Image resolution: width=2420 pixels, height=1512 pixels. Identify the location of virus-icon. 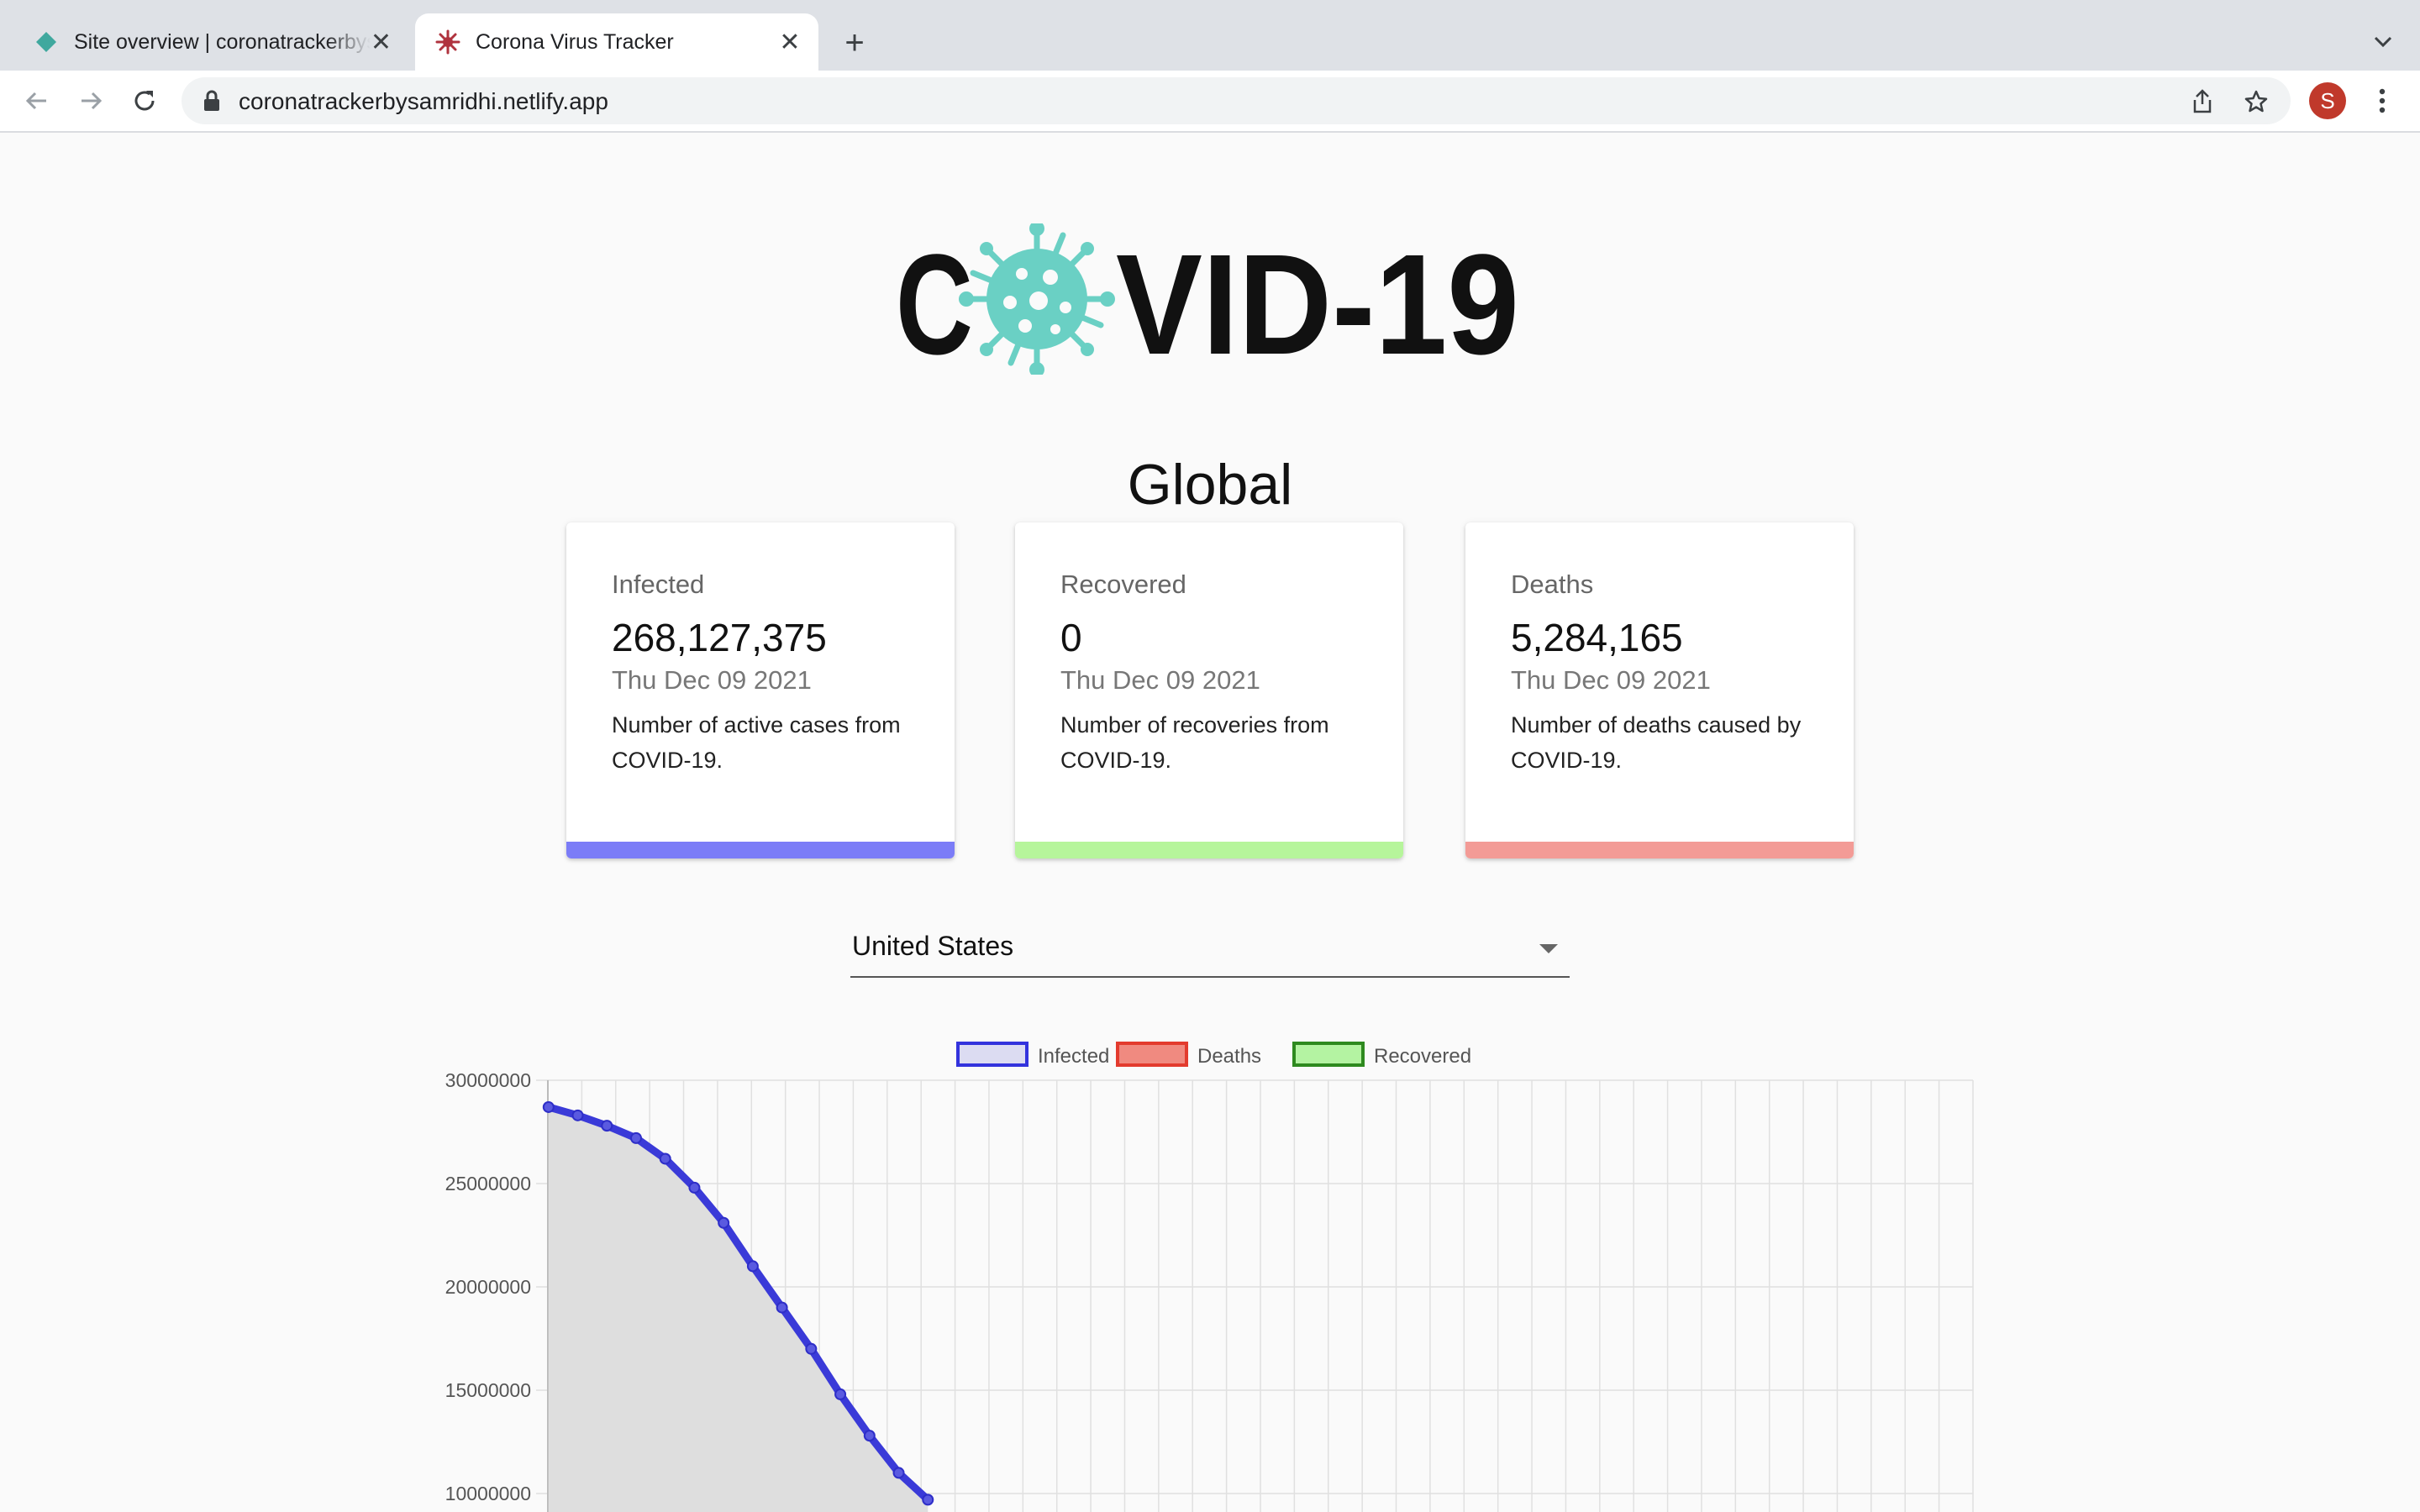
(448, 42).